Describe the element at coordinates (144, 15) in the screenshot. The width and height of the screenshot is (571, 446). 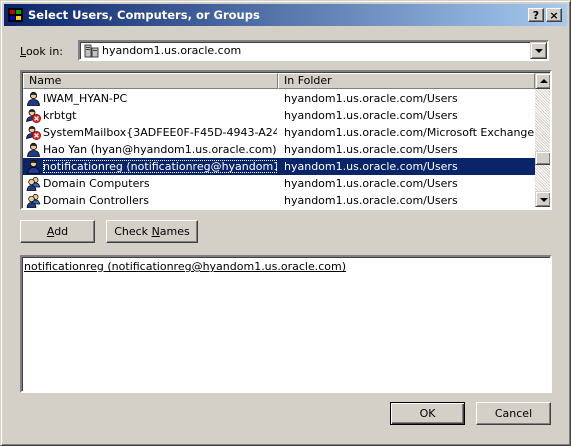
I see `window-title: Select Users, Computers, or Groups` at that location.